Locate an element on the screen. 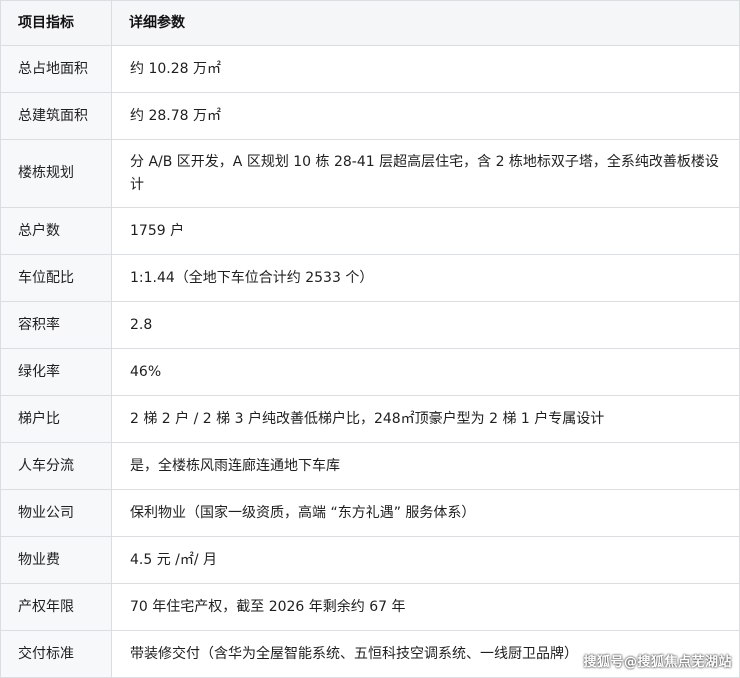 This screenshot has height=678, width=740. table-row: 物业费 4.5 元 /㎡/ 月 is located at coordinates (370, 560).